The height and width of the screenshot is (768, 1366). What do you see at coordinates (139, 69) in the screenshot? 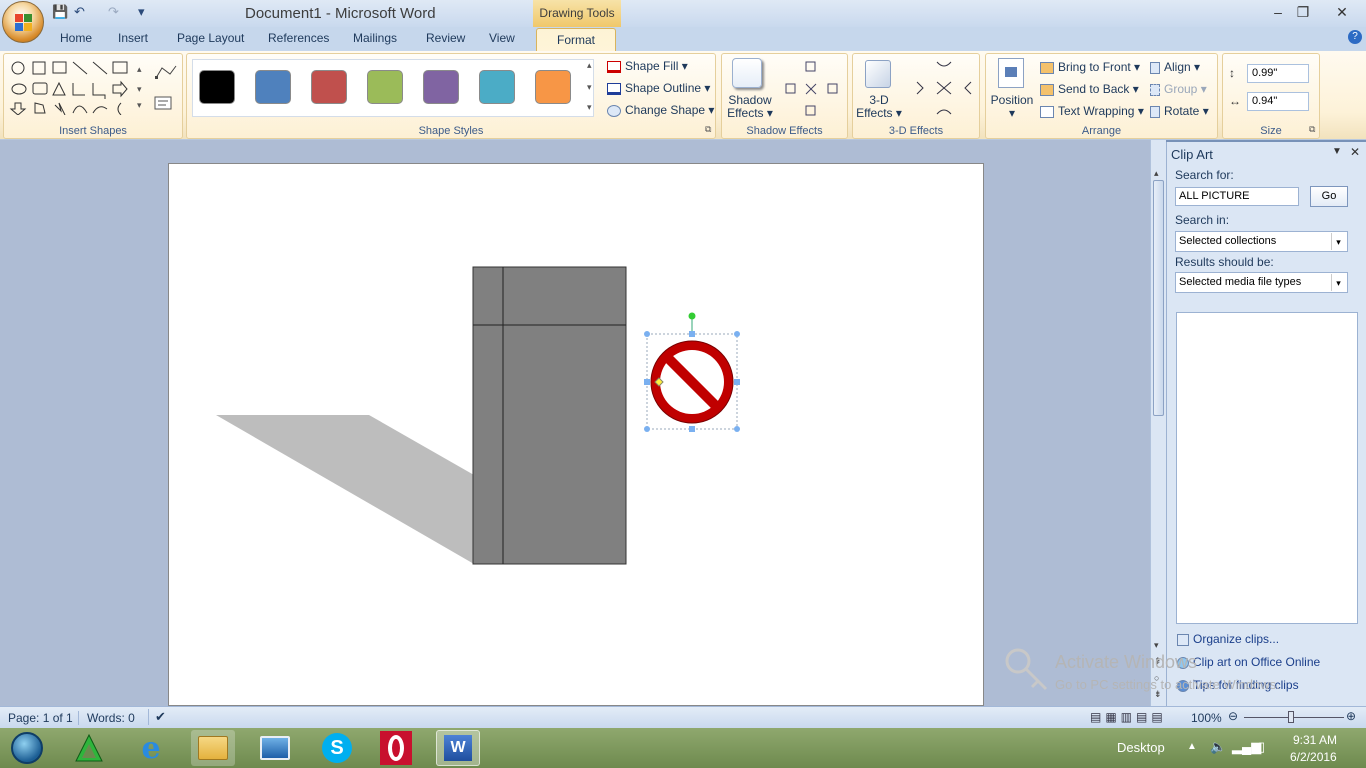
I see `gallery-up-icon: ▴` at bounding box center [139, 69].